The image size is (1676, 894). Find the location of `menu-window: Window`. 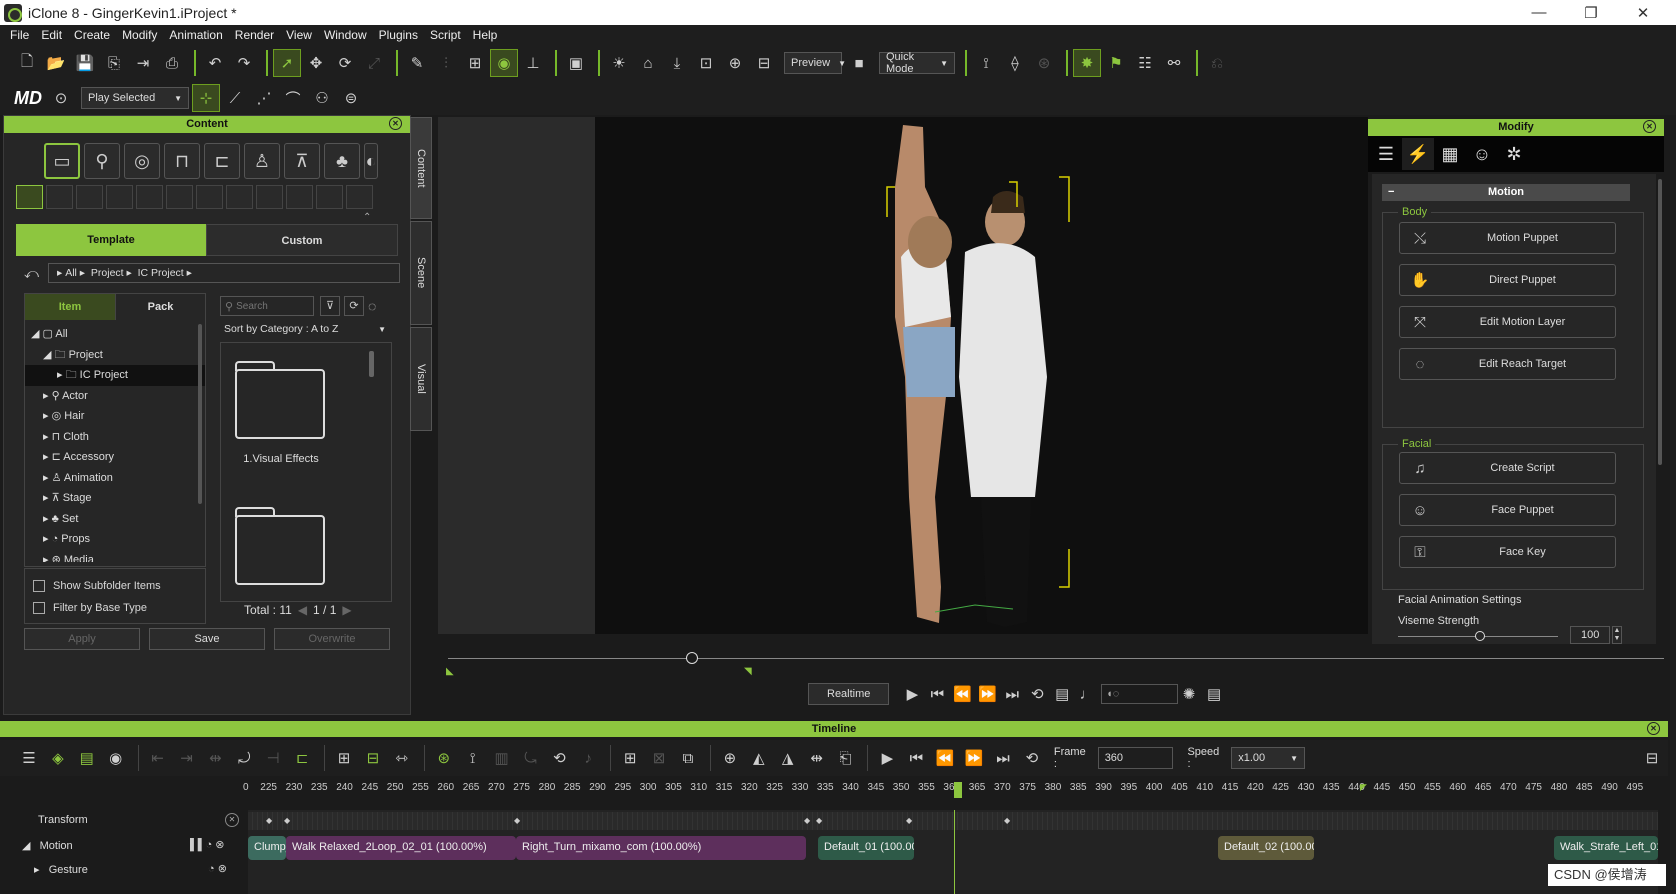

menu-window: Window is located at coordinates (345, 35).